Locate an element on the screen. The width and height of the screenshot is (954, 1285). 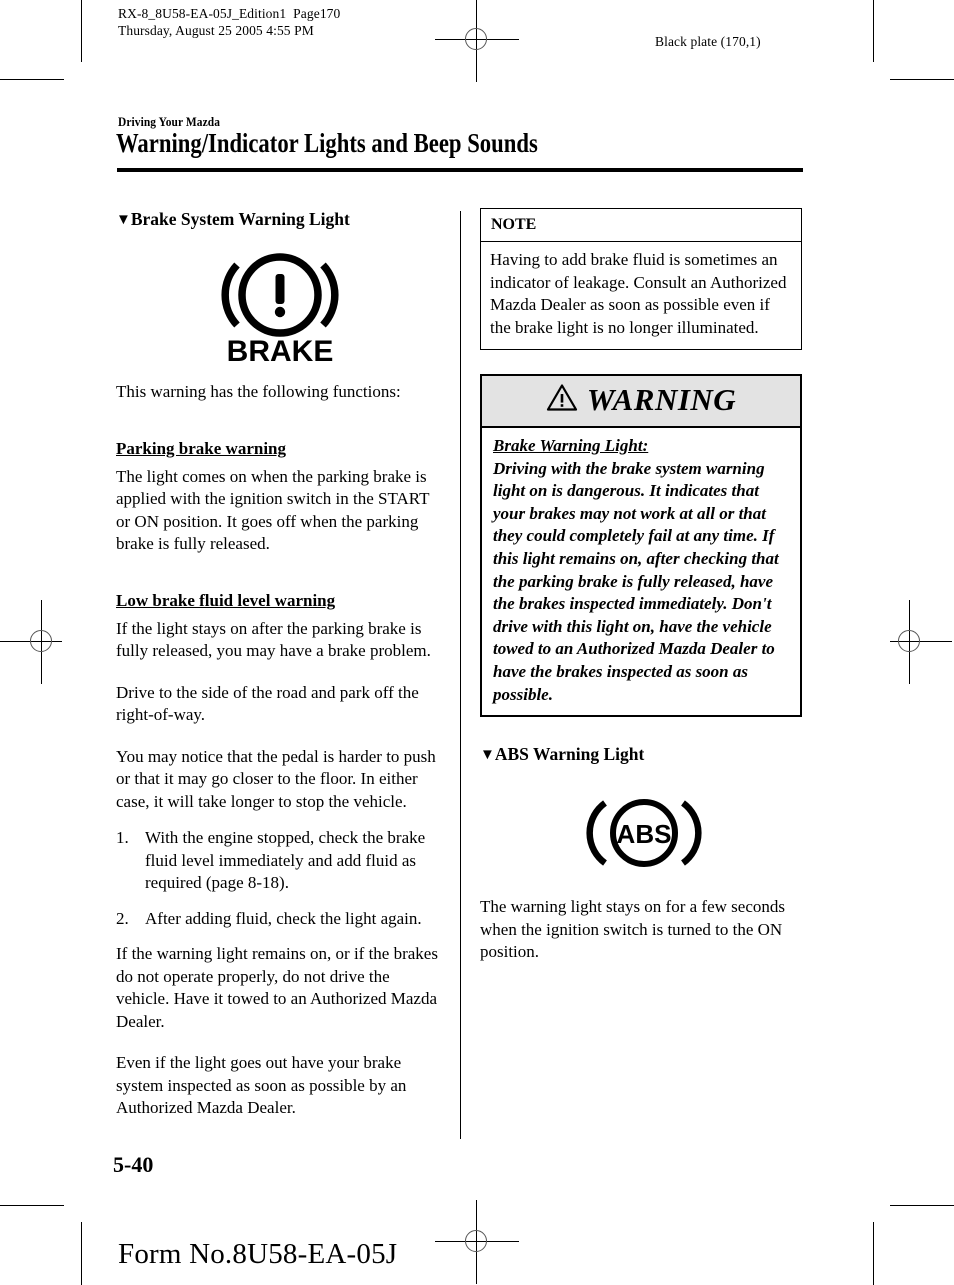
warning-box-header: WARNING is located at coordinates (641, 402).